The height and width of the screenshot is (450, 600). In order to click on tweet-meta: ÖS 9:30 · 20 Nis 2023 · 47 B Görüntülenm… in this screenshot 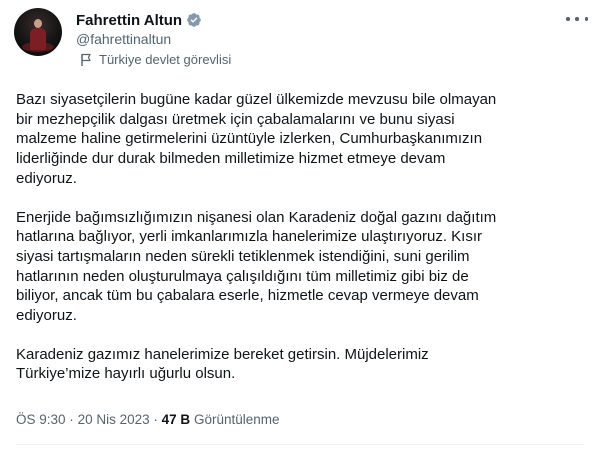, I will do `click(148, 419)`.